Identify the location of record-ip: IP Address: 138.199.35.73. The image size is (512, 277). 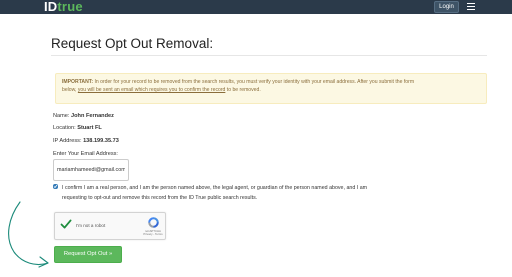
(86, 141).